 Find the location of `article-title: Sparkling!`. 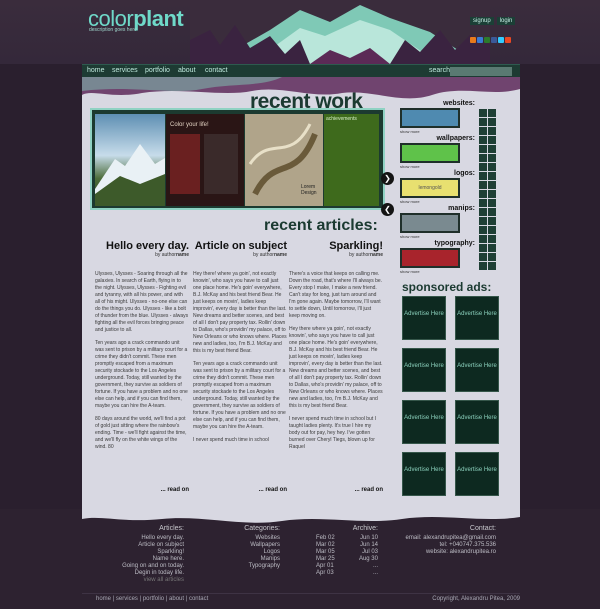

article-title: Sparkling! is located at coordinates (336, 246).